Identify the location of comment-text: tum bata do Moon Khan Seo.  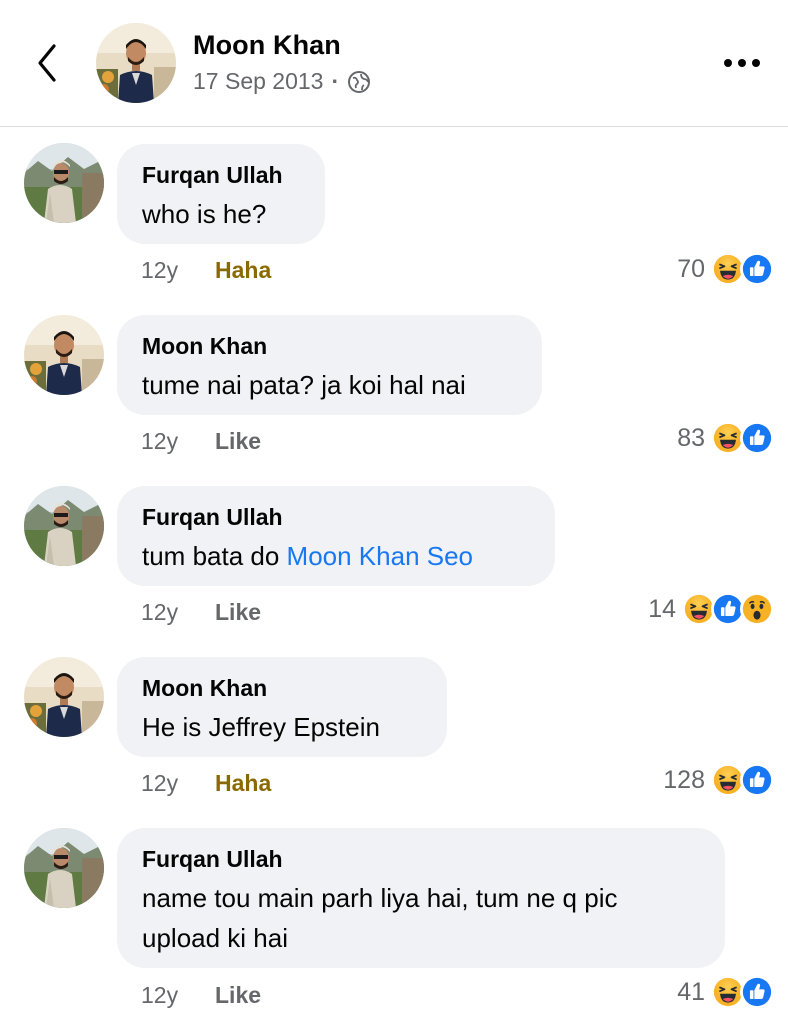
(336, 556).